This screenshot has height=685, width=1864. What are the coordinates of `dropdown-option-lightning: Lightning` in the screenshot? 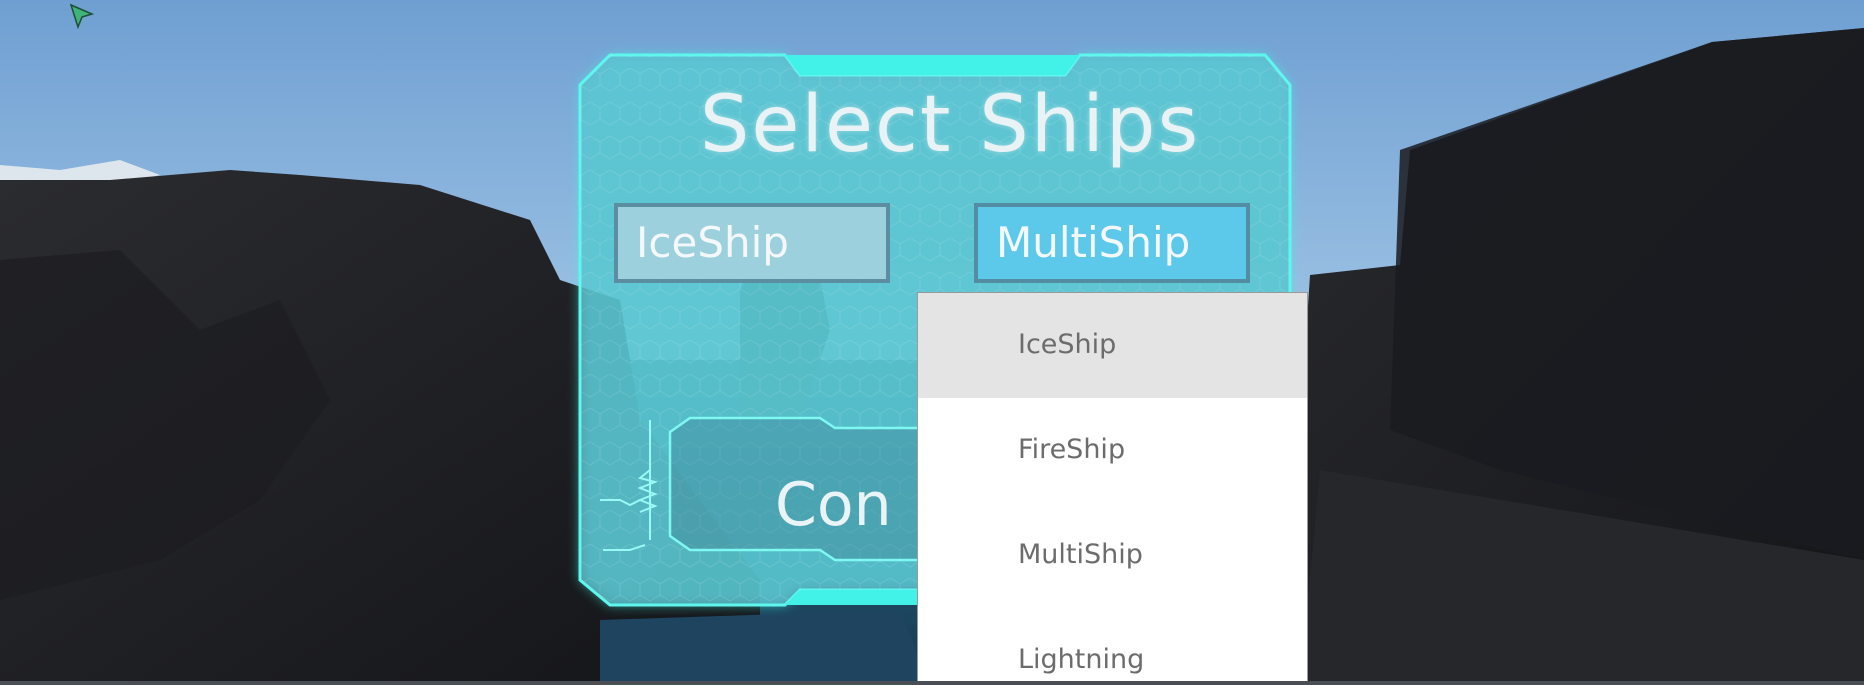 It's located at (1112, 646).